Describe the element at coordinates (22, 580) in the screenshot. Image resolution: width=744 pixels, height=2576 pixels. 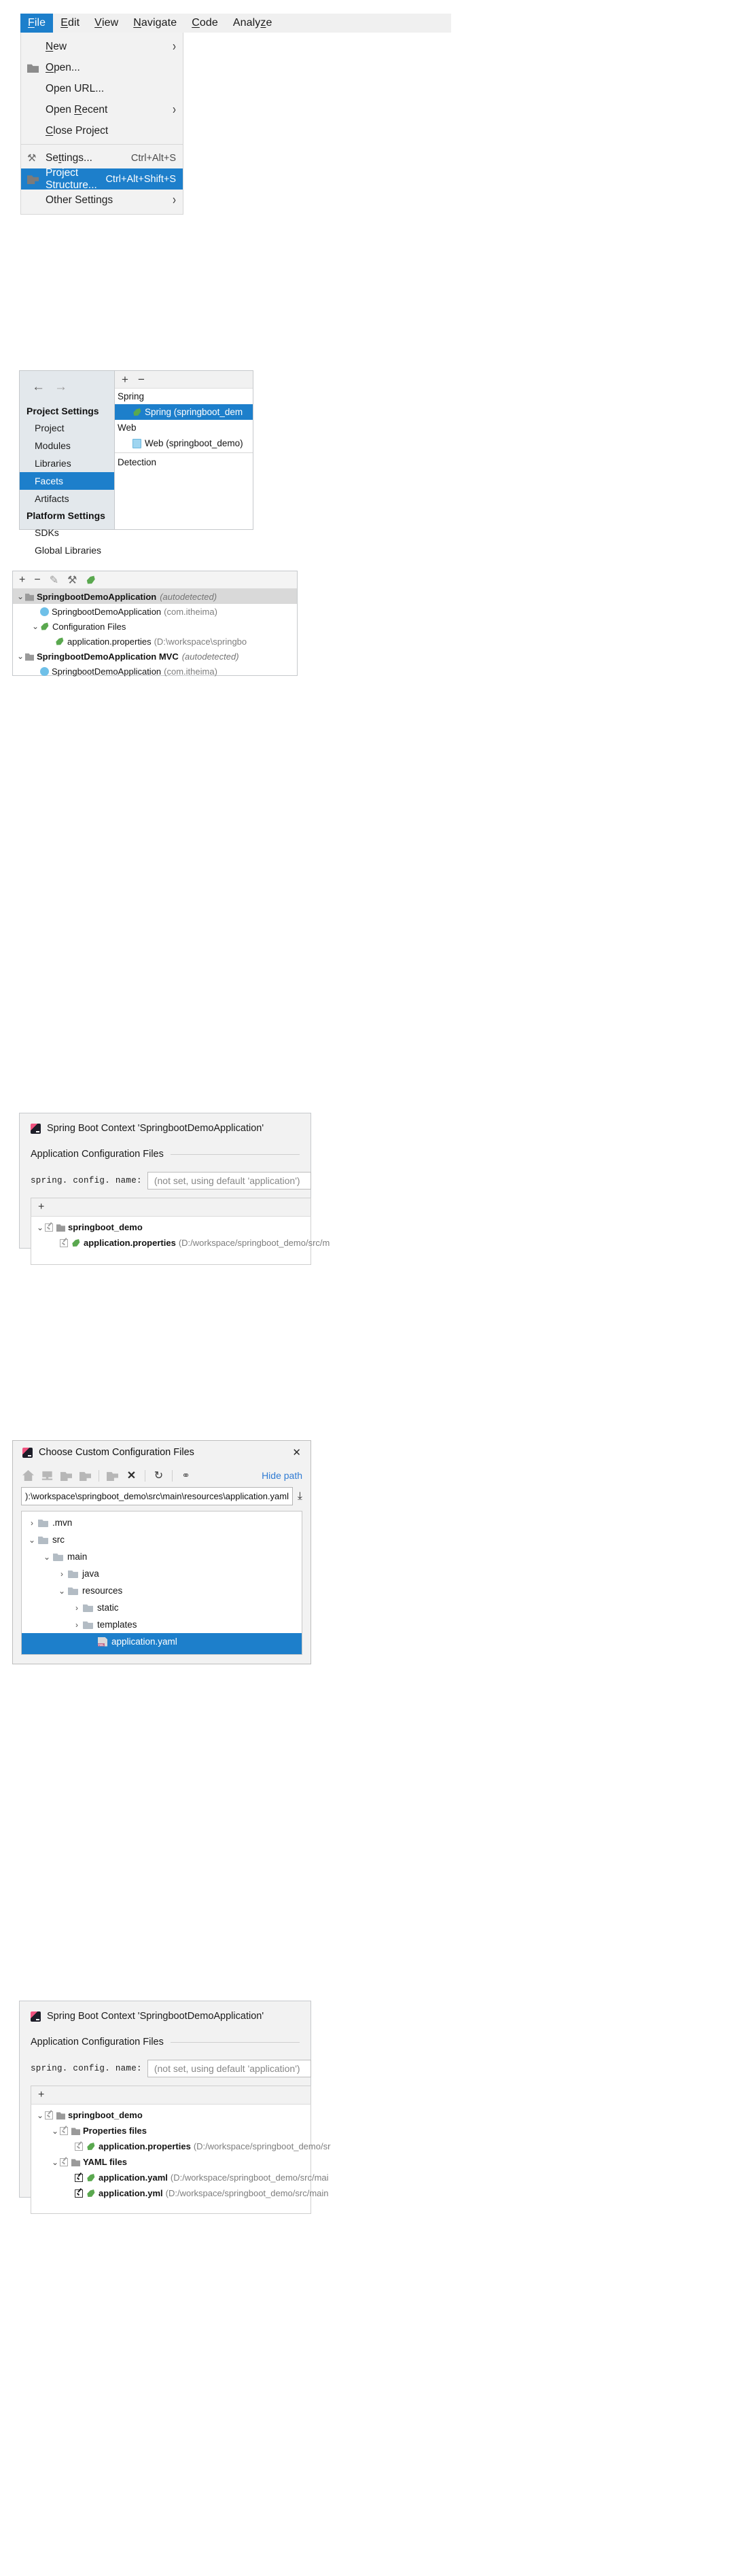
I see `add-icon: +` at that location.